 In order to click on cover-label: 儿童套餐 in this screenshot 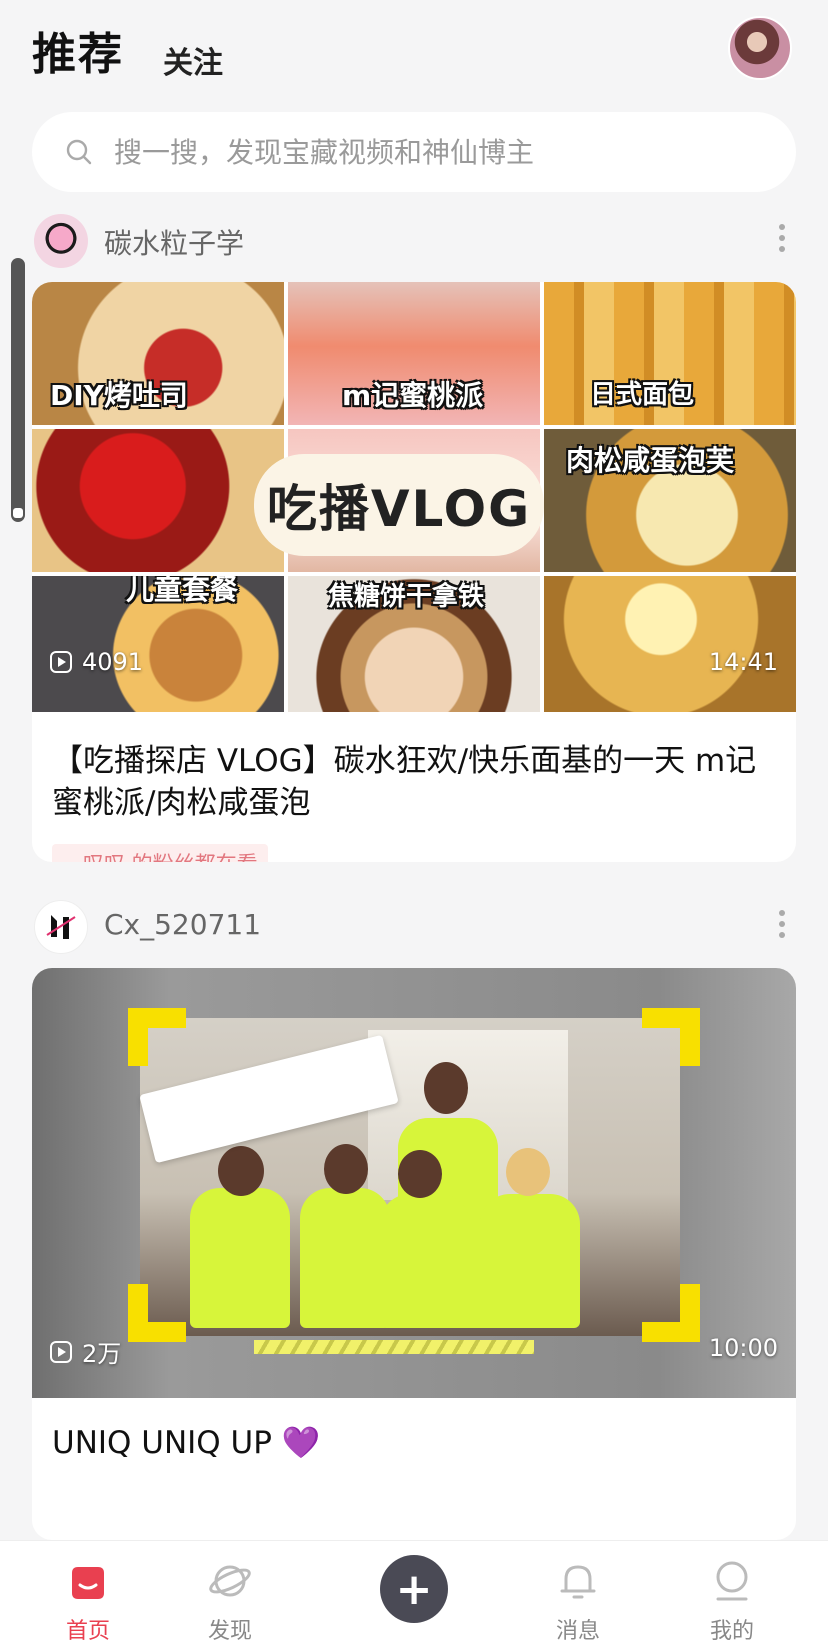, I will do `click(182, 591)`.